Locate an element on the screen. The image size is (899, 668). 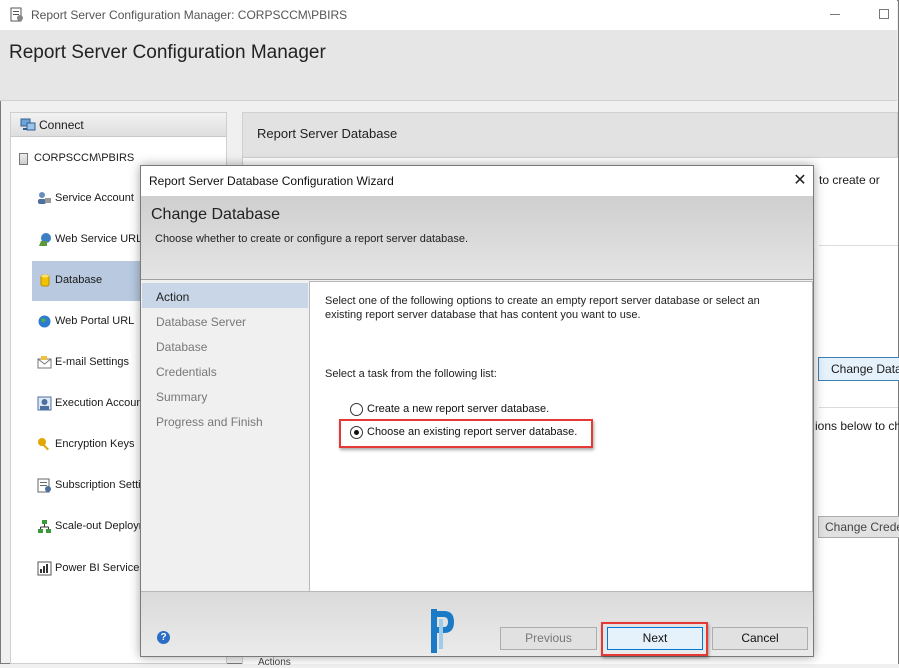
key-icon is located at coordinates (43, 444).